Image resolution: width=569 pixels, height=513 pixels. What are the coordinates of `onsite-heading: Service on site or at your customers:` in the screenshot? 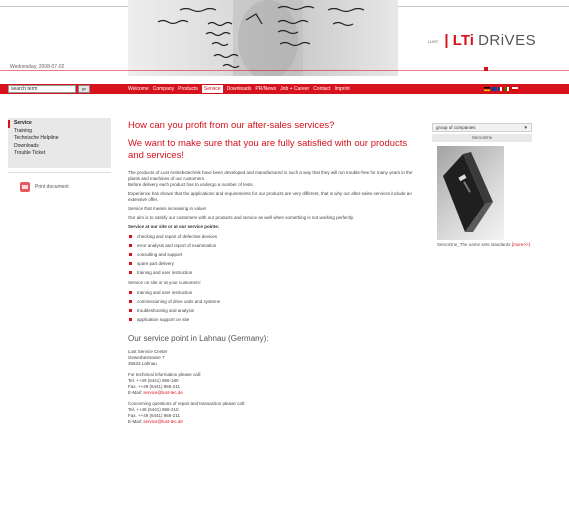 It's located at (165, 282).